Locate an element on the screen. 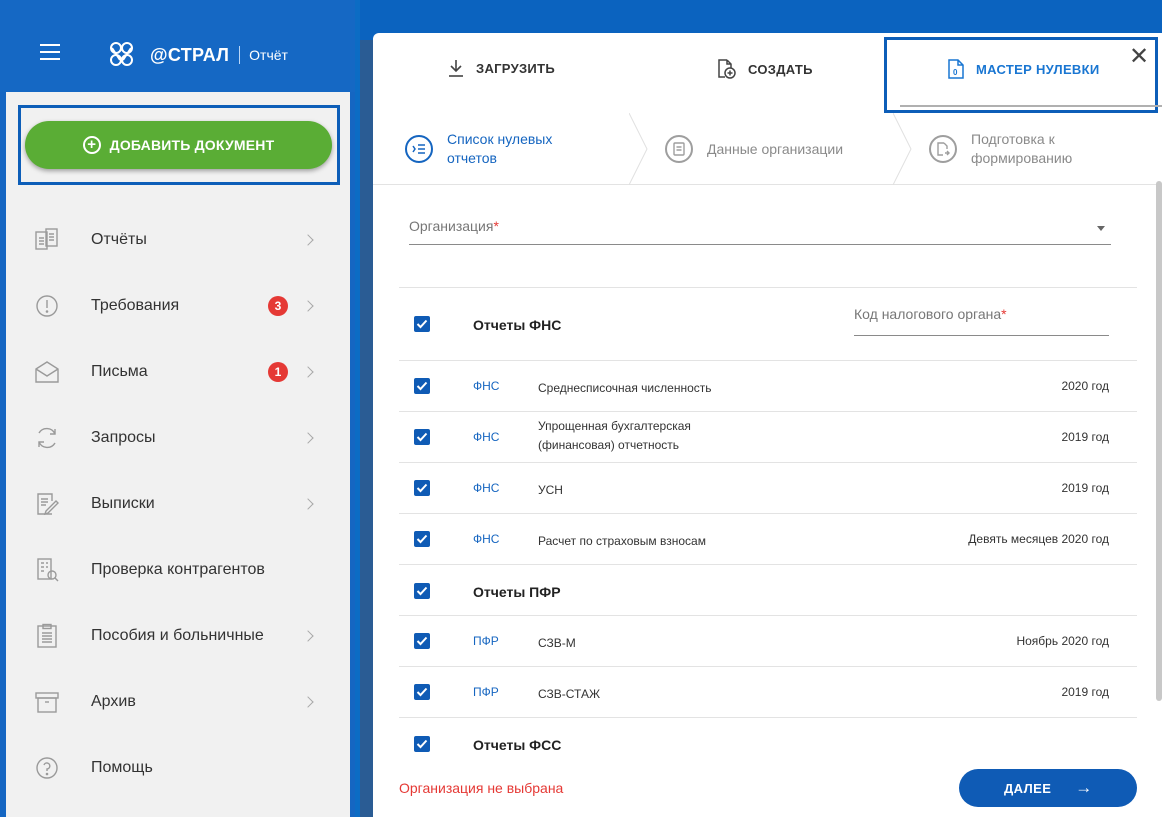 The width and height of the screenshot is (1162, 817). add-document-button: + ДОБАВИТЬ ДОКУМЕНТ is located at coordinates (178, 145).